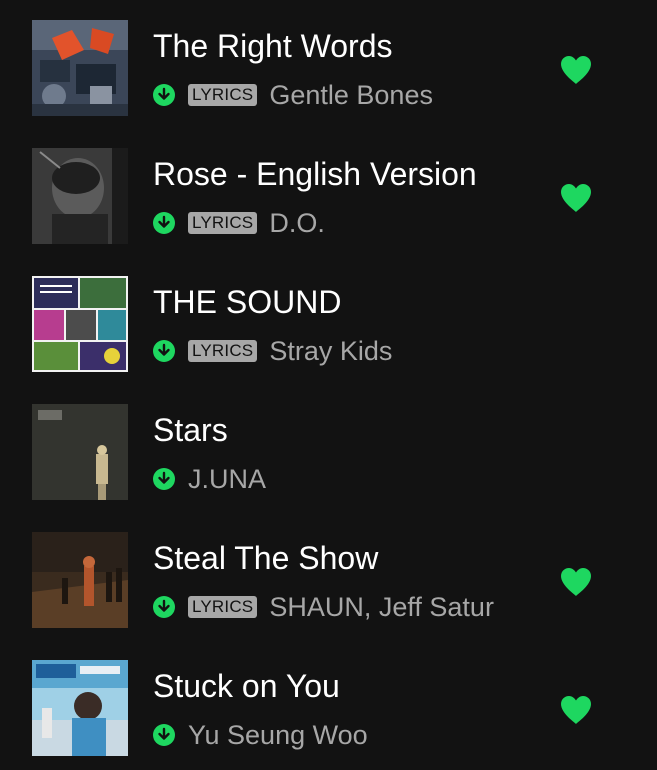 The height and width of the screenshot is (770, 657). I want to click on track-subtitle: LYRICS Stray Kids, so click(272, 351).